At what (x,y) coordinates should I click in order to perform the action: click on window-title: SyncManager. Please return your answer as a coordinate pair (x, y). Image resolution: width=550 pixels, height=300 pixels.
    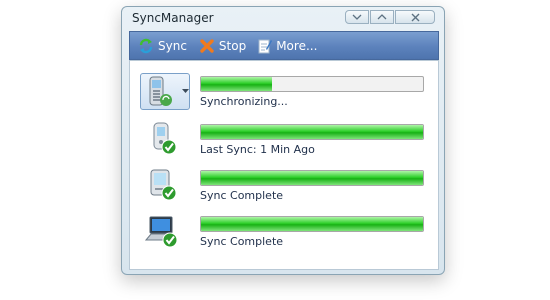
    Looking at the image, I should click on (173, 18).